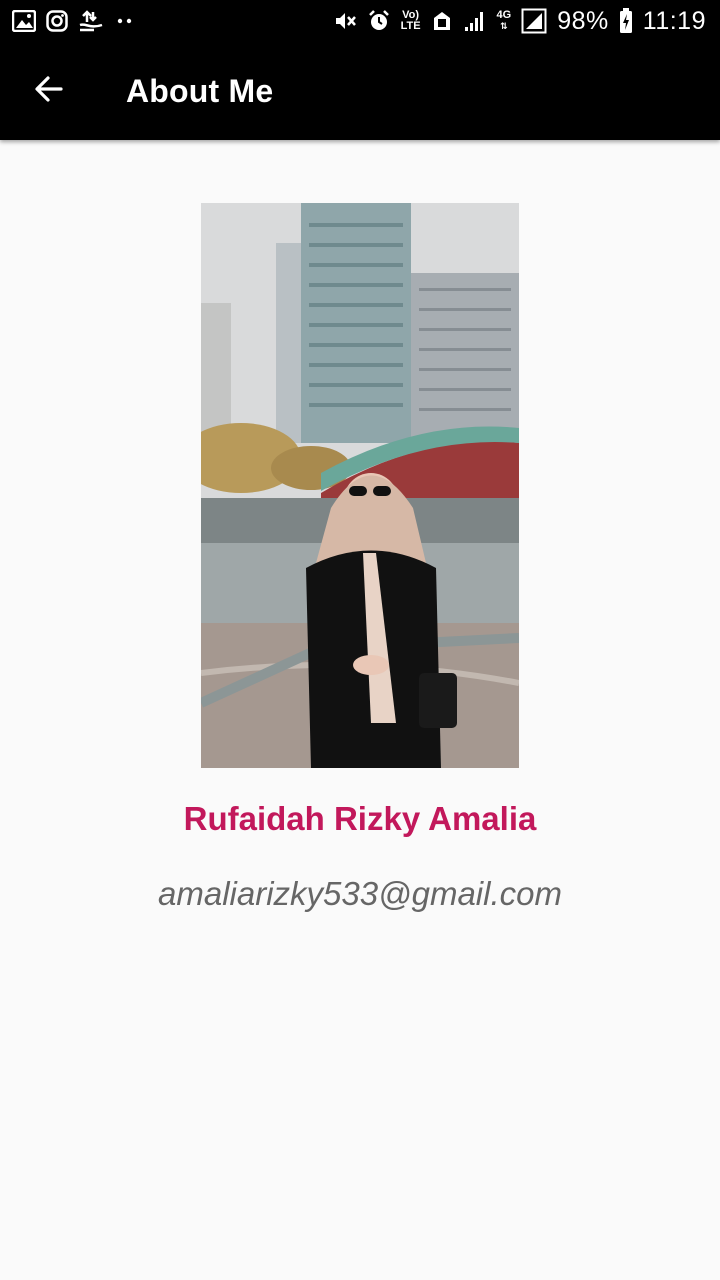 The height and width of the screenshot is (1280, 720). Describe the element at coordinates (24, 21) in the screenshot. I see `gallery-icon` at that location.